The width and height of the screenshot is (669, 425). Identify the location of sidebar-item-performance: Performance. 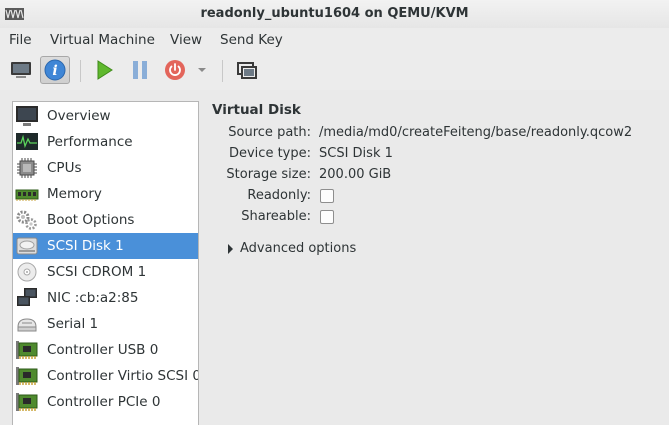
(105, 142).